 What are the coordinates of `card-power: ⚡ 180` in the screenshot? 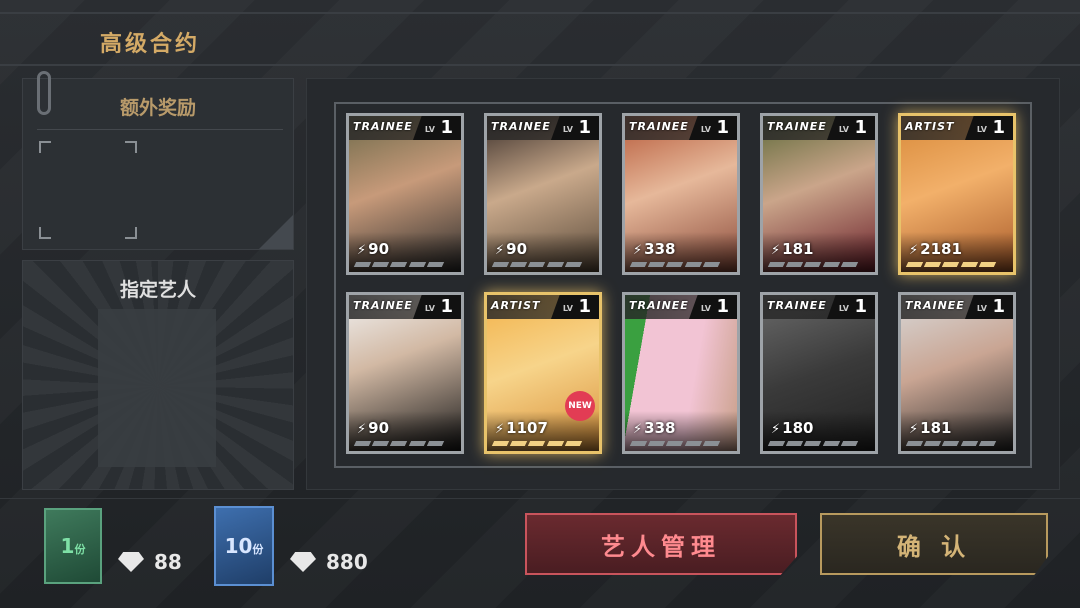 It's located at (792, 428).